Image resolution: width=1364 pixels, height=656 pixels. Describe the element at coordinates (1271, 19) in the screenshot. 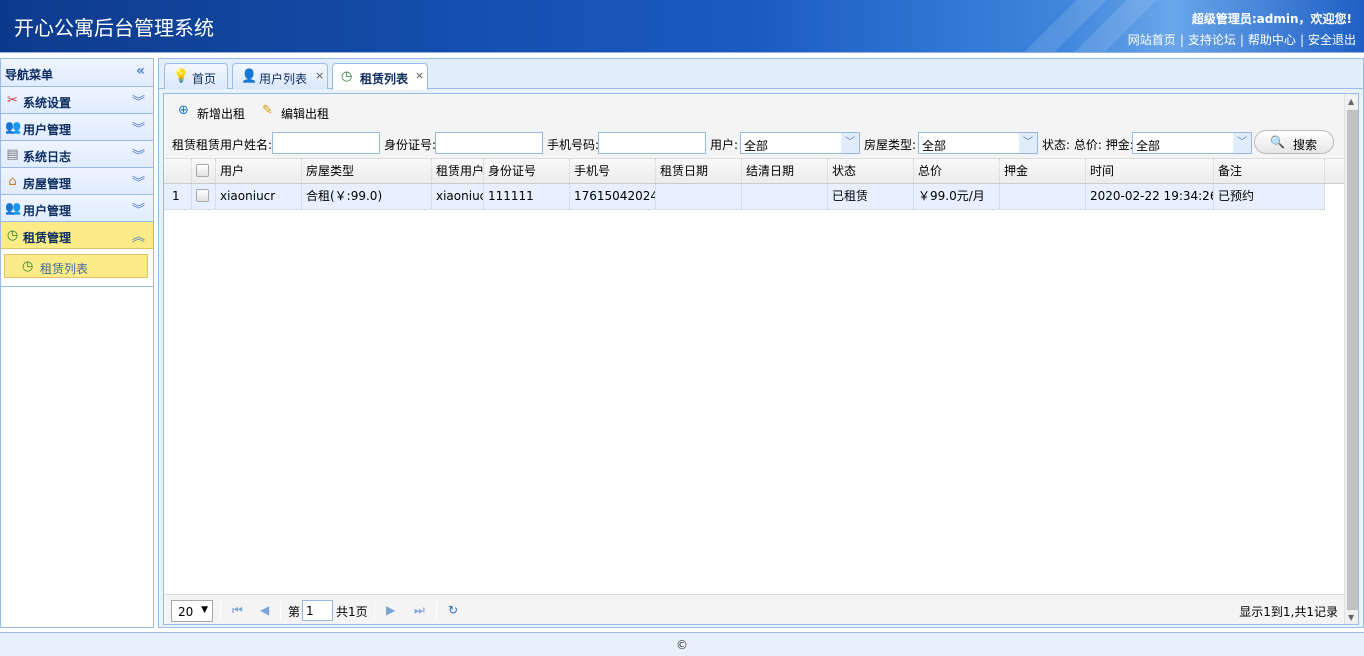

I see `welcome-text: 超级管理员:admin，欢迎您!` at that location.